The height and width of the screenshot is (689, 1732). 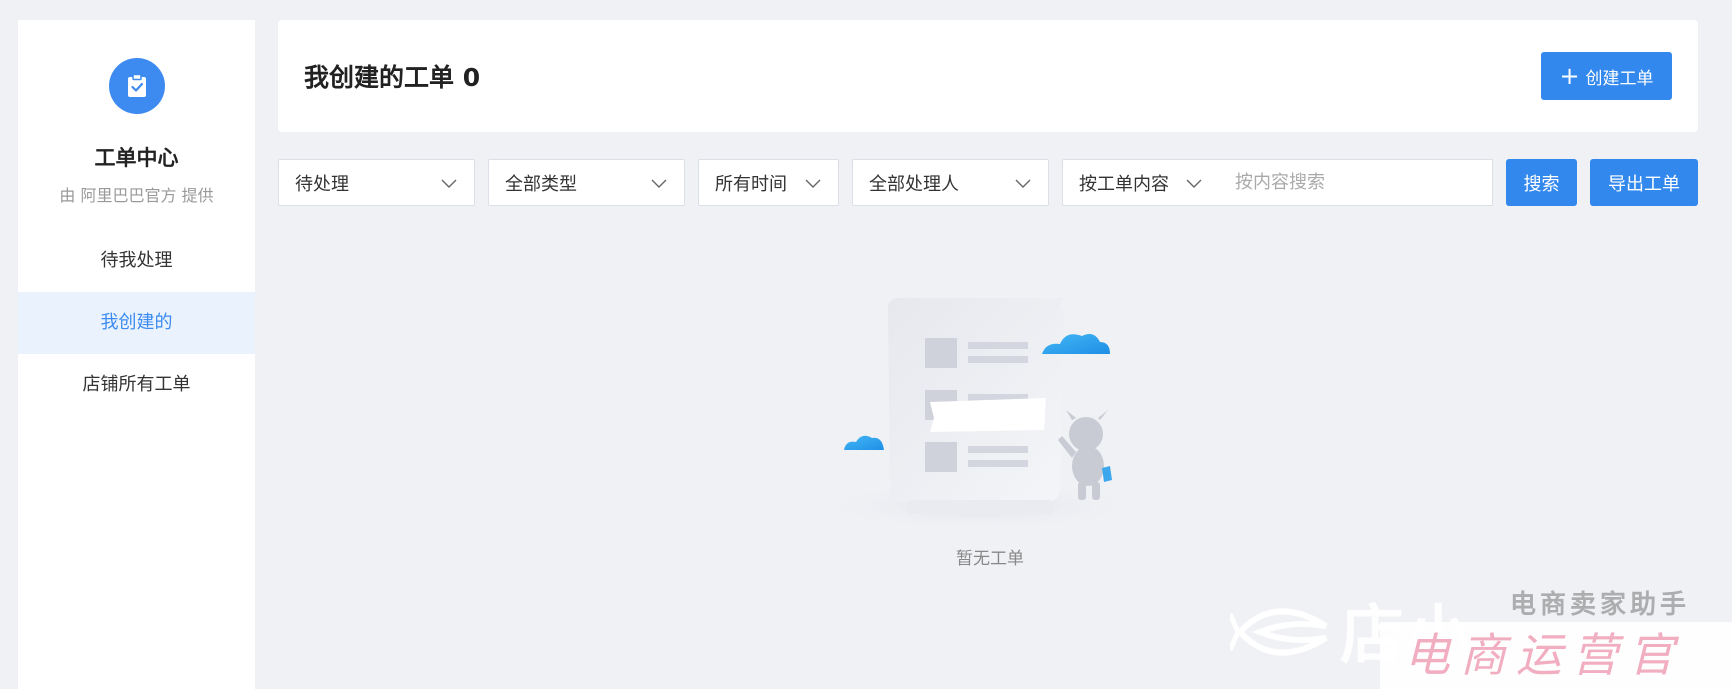 I want to click on clipboard-check-icon, so click(x=137, y=86).